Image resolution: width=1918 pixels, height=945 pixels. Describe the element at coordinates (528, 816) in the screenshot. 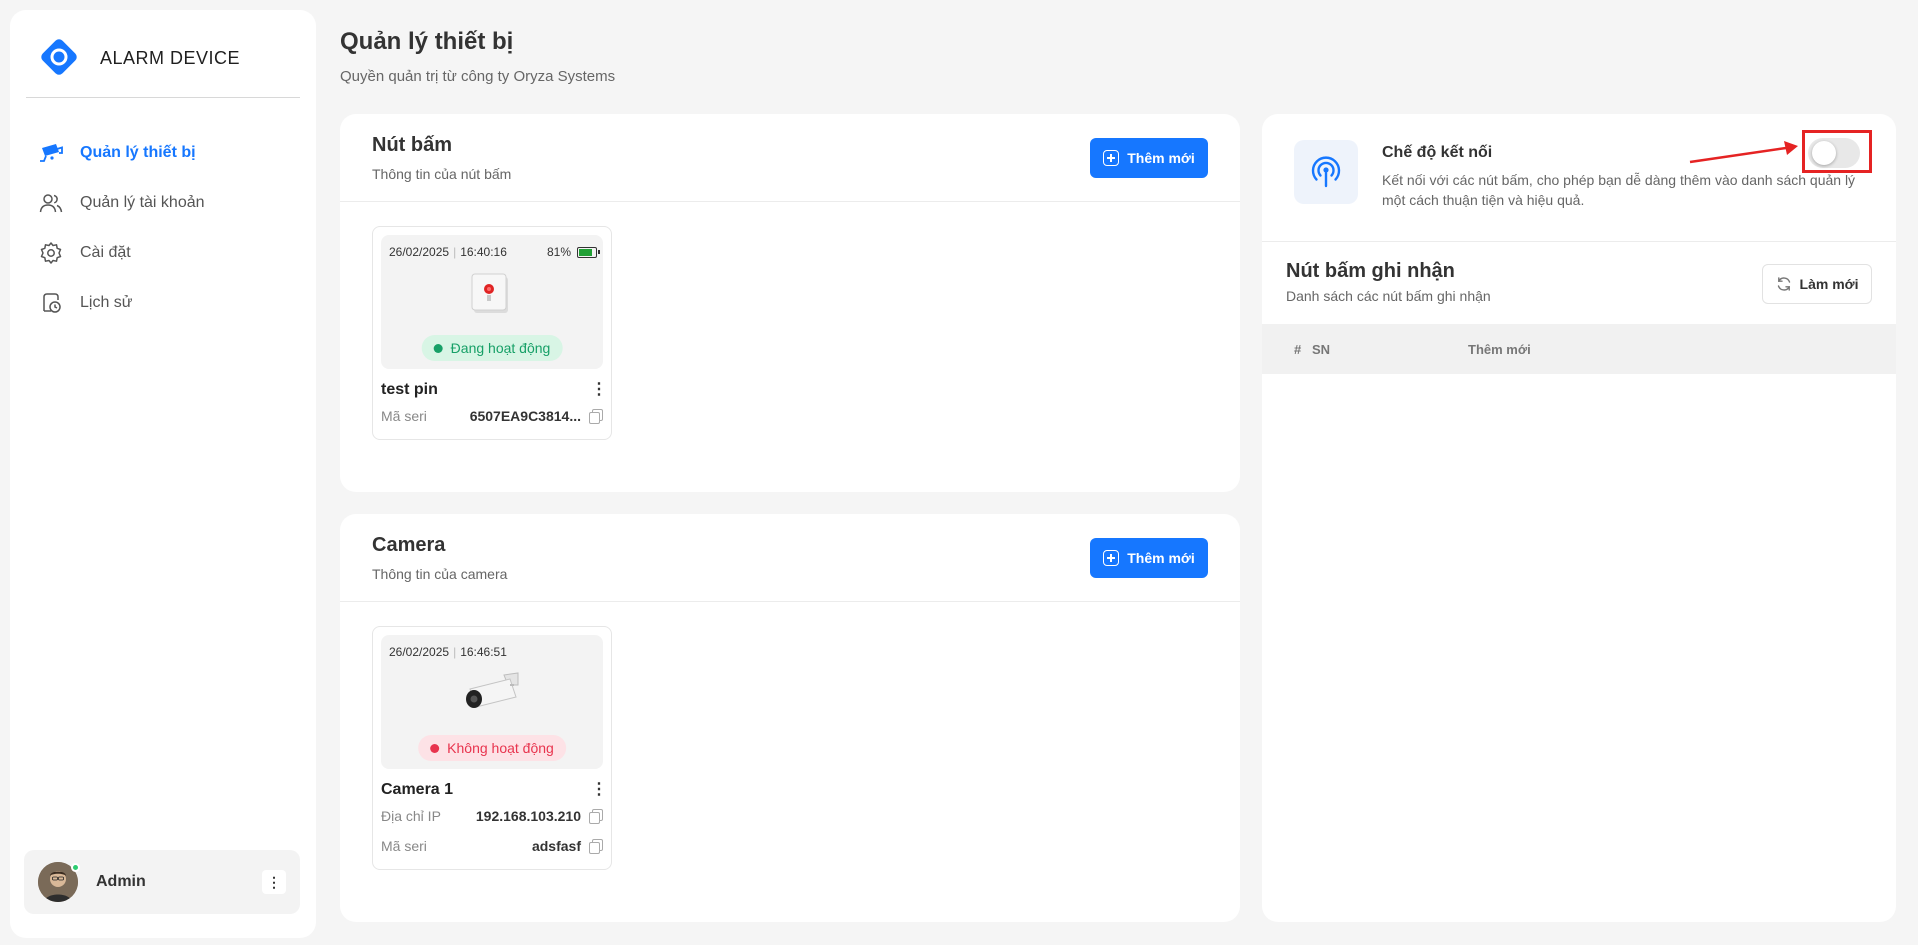

I see `ip-value: 192.168.103.210` at that location.